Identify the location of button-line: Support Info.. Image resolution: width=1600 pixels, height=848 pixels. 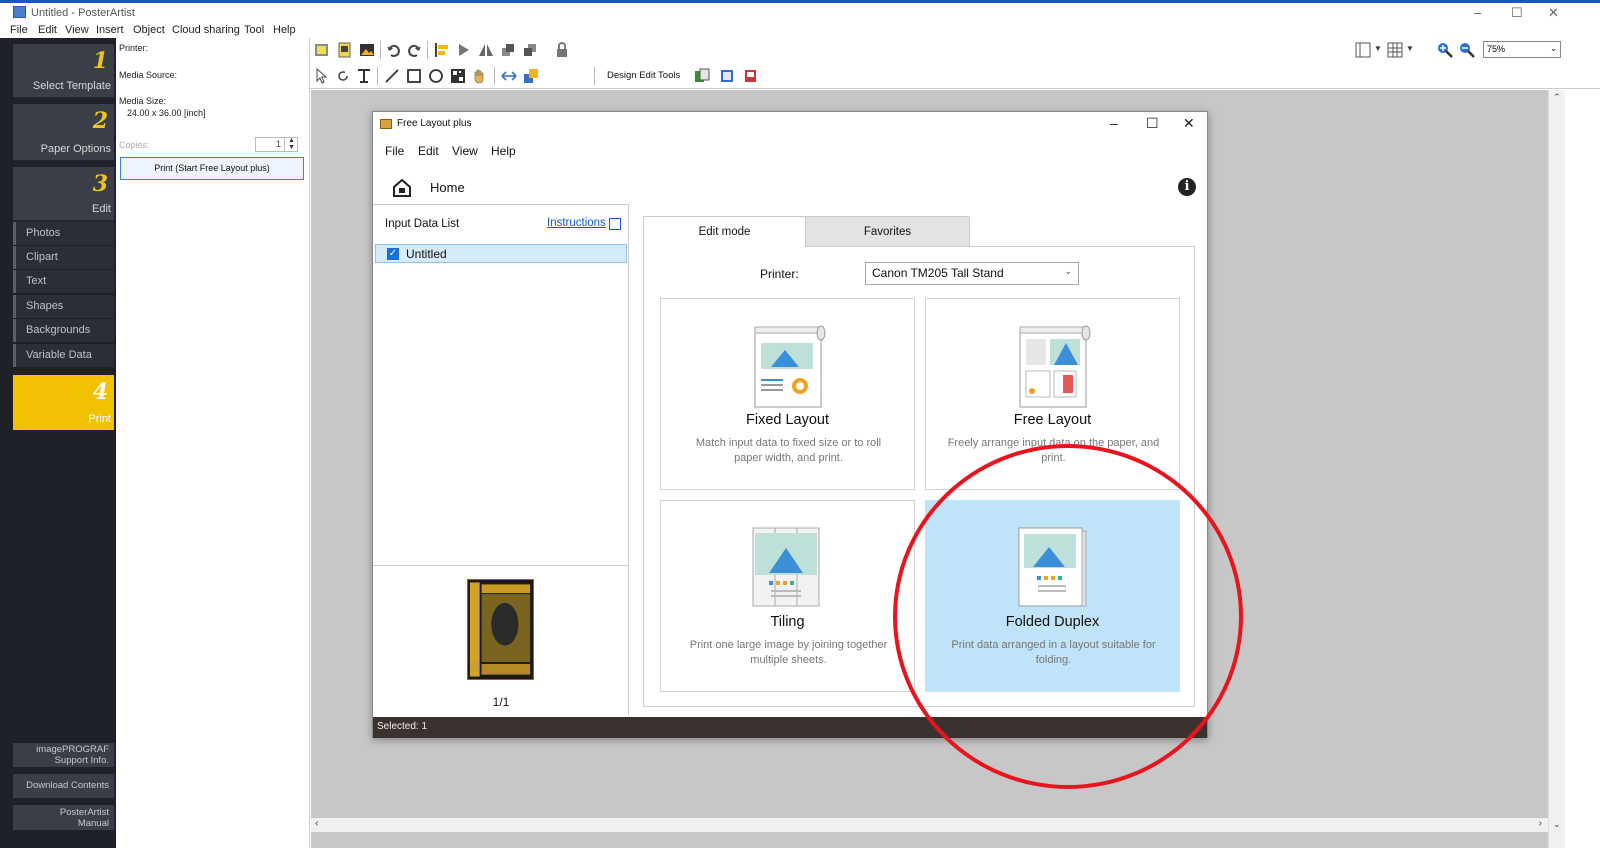
(81, 760).